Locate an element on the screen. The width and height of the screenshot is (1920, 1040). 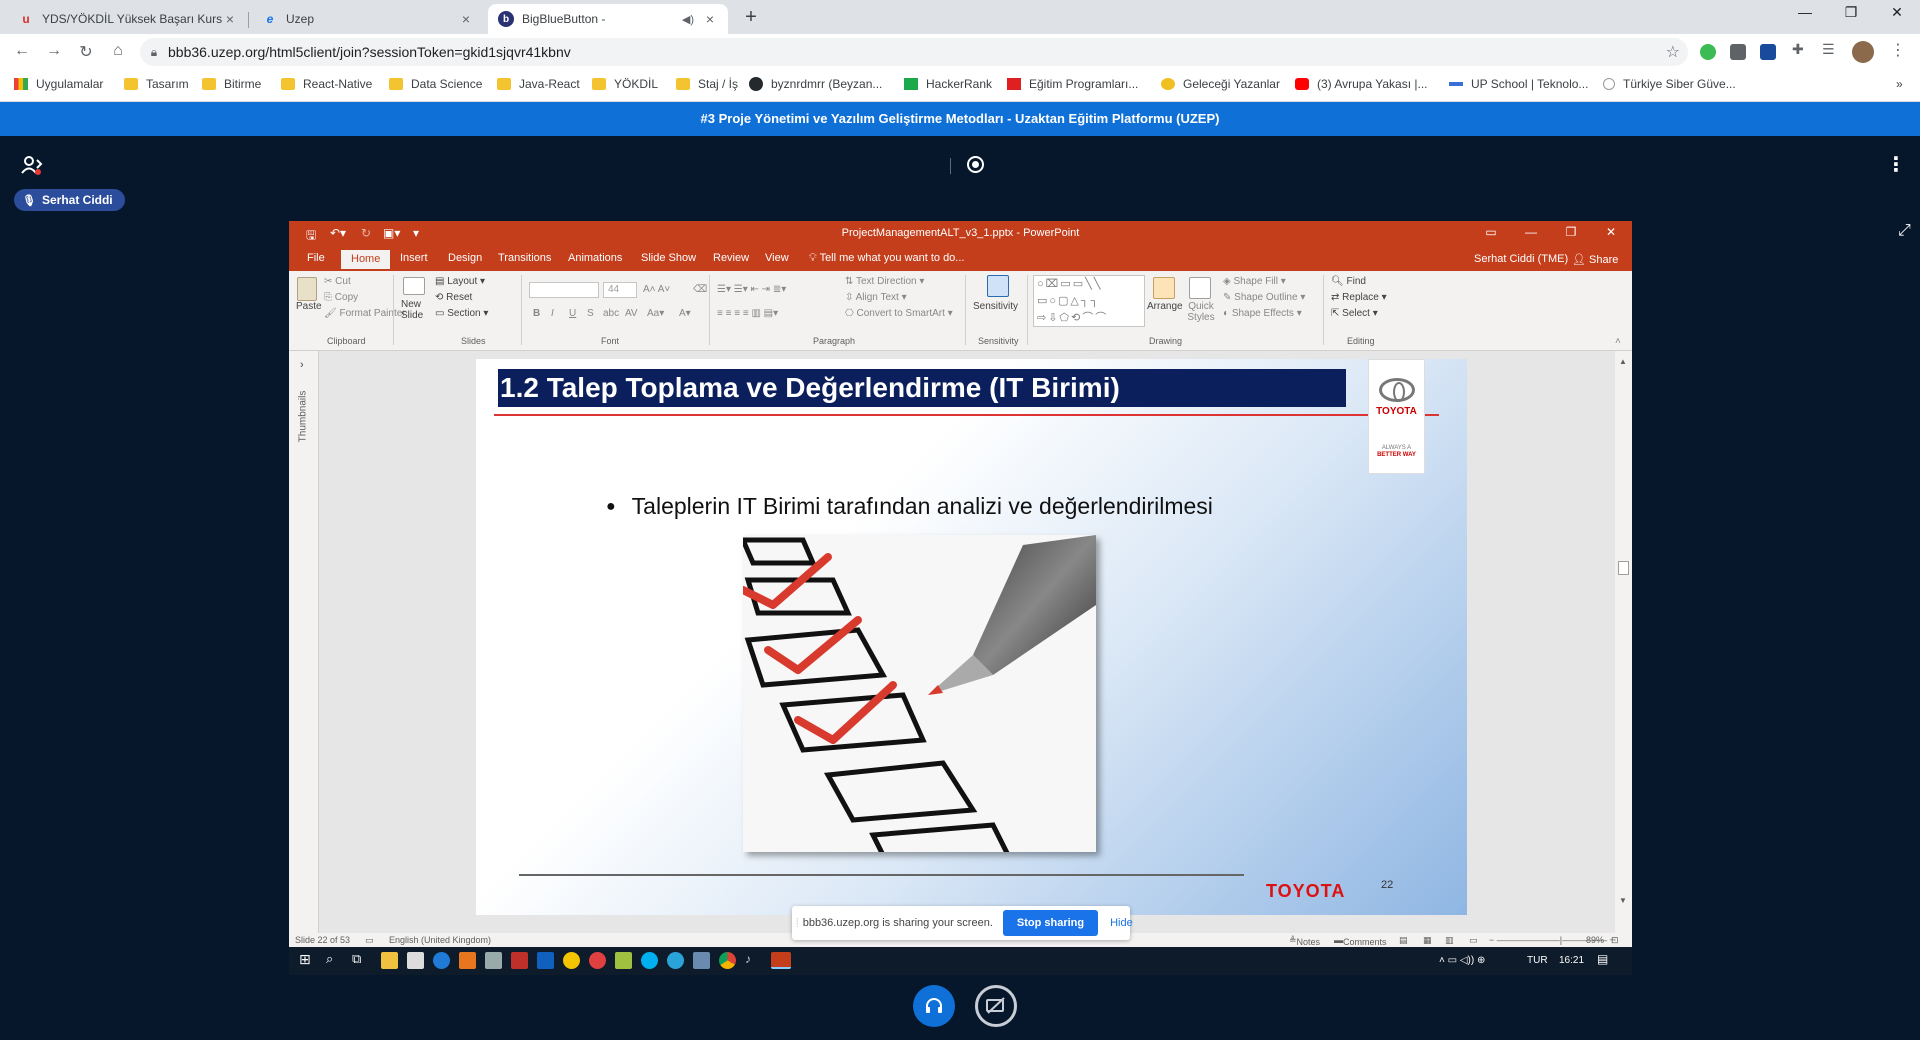
tab-uzep: e Uzep × is located at coordinates (368, 19).